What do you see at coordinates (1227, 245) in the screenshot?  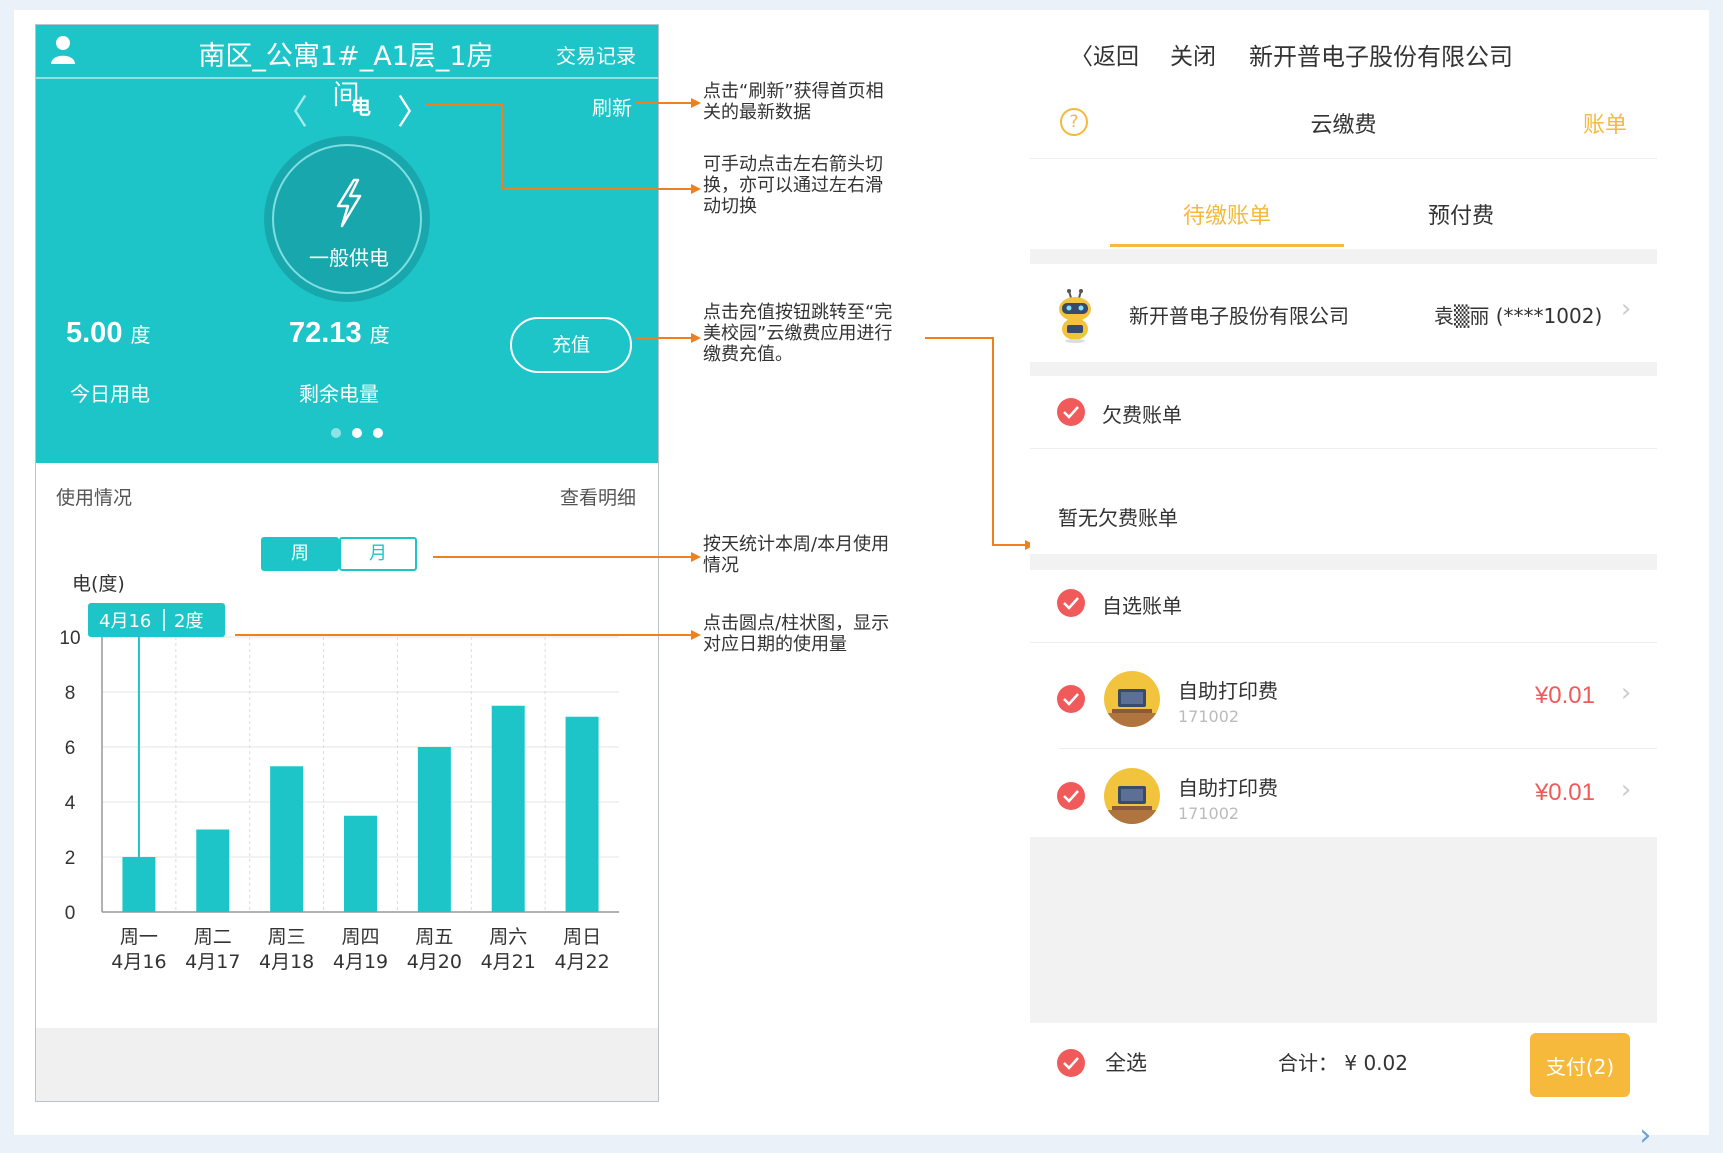 I see `active-tab-indicator` at bounding box center [1227, 245].